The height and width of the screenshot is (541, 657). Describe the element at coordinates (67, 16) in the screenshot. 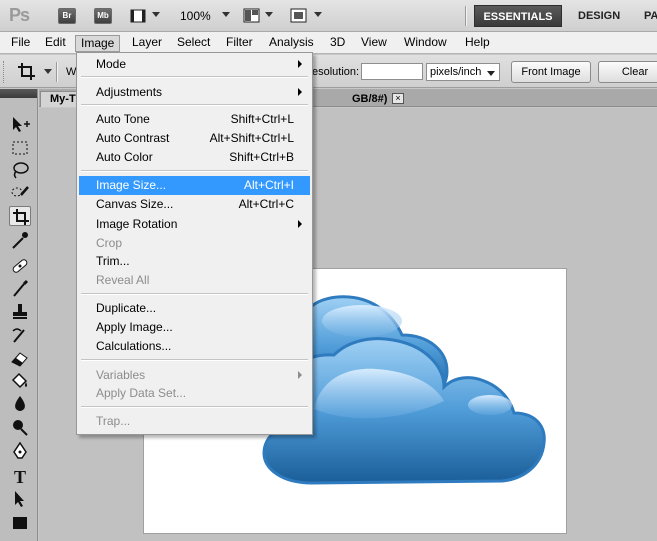

I see `bridge-button: Br` at that location.